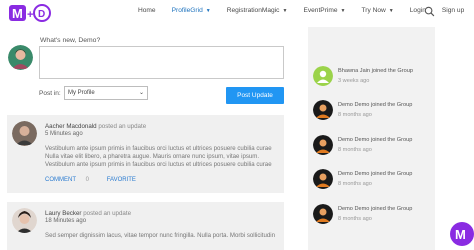  I want to click on favorite-button: FAVORITE, so click(121, 180).